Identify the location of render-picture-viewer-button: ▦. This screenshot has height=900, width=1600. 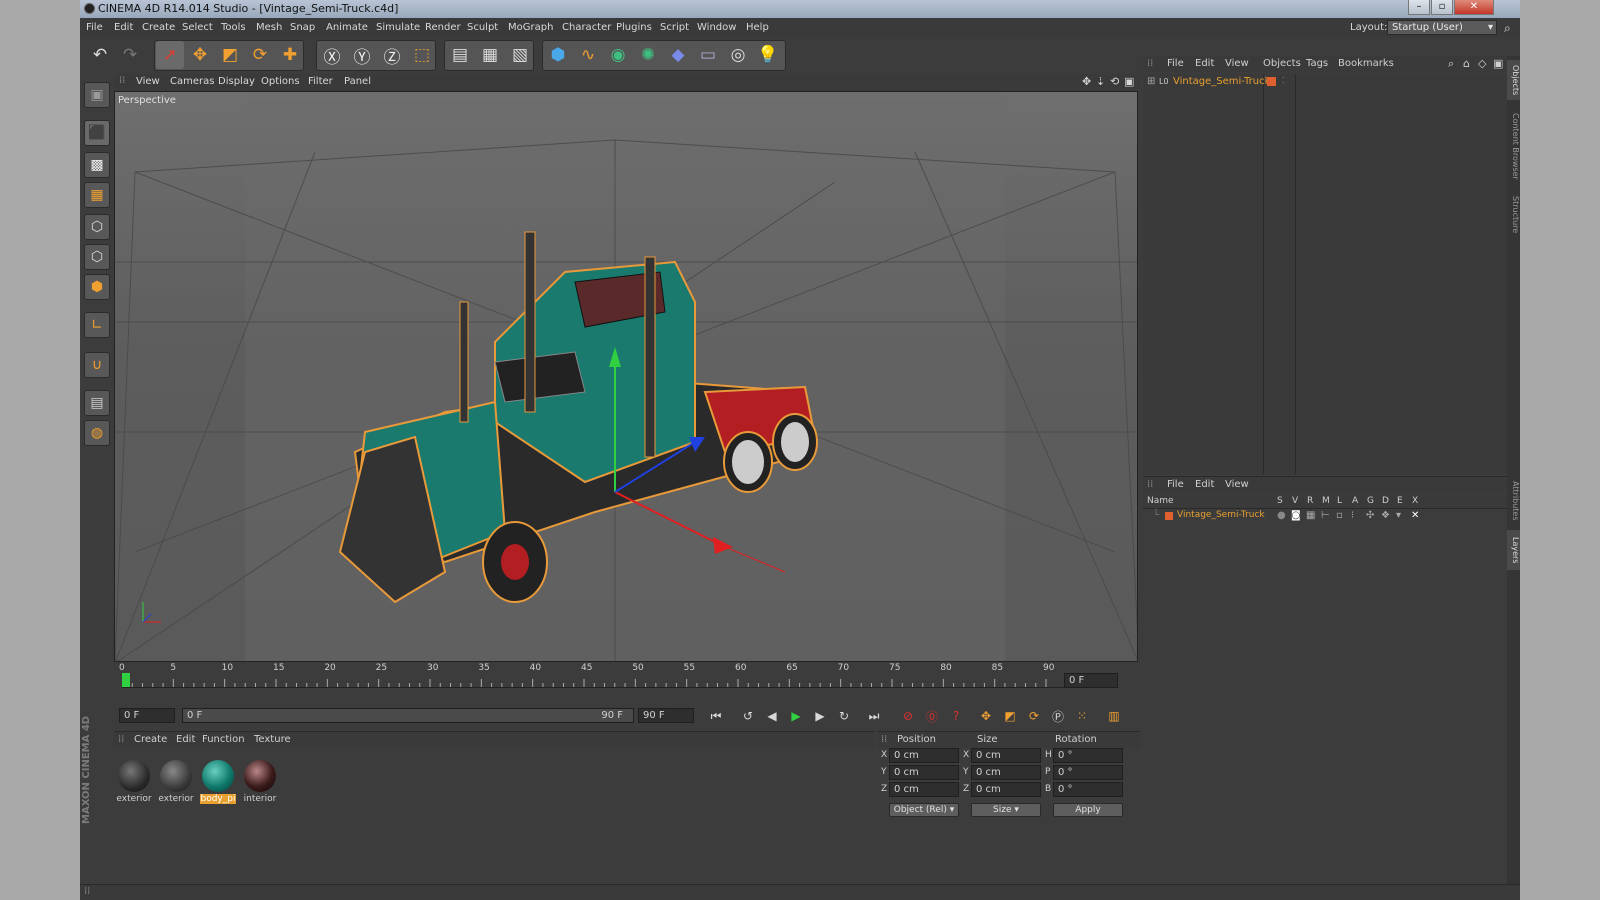
(490, 55).